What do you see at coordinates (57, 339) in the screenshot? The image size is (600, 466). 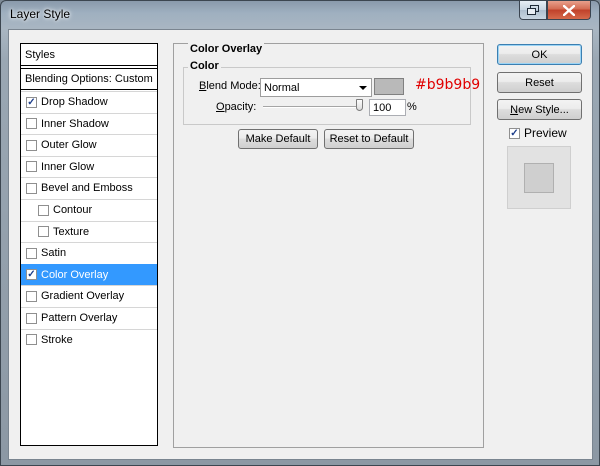 I see `style-item-label: Stroke` at bounding box center [57, 339].